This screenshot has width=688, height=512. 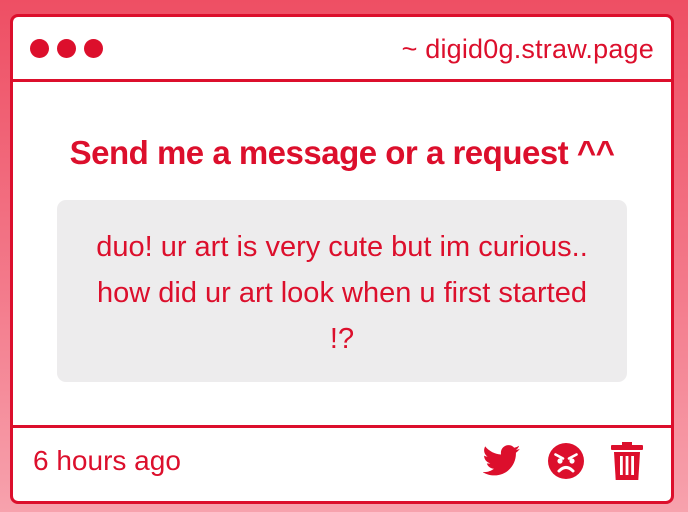 I want to click on timestamp: 6 hours ago, so click(x=107, y=460).